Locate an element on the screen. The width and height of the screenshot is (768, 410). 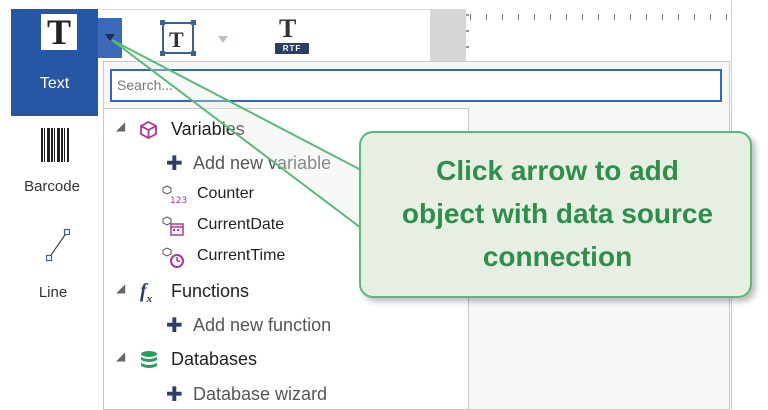
rtf-tool-icon: T RTF is located at coordinates (292, 35).